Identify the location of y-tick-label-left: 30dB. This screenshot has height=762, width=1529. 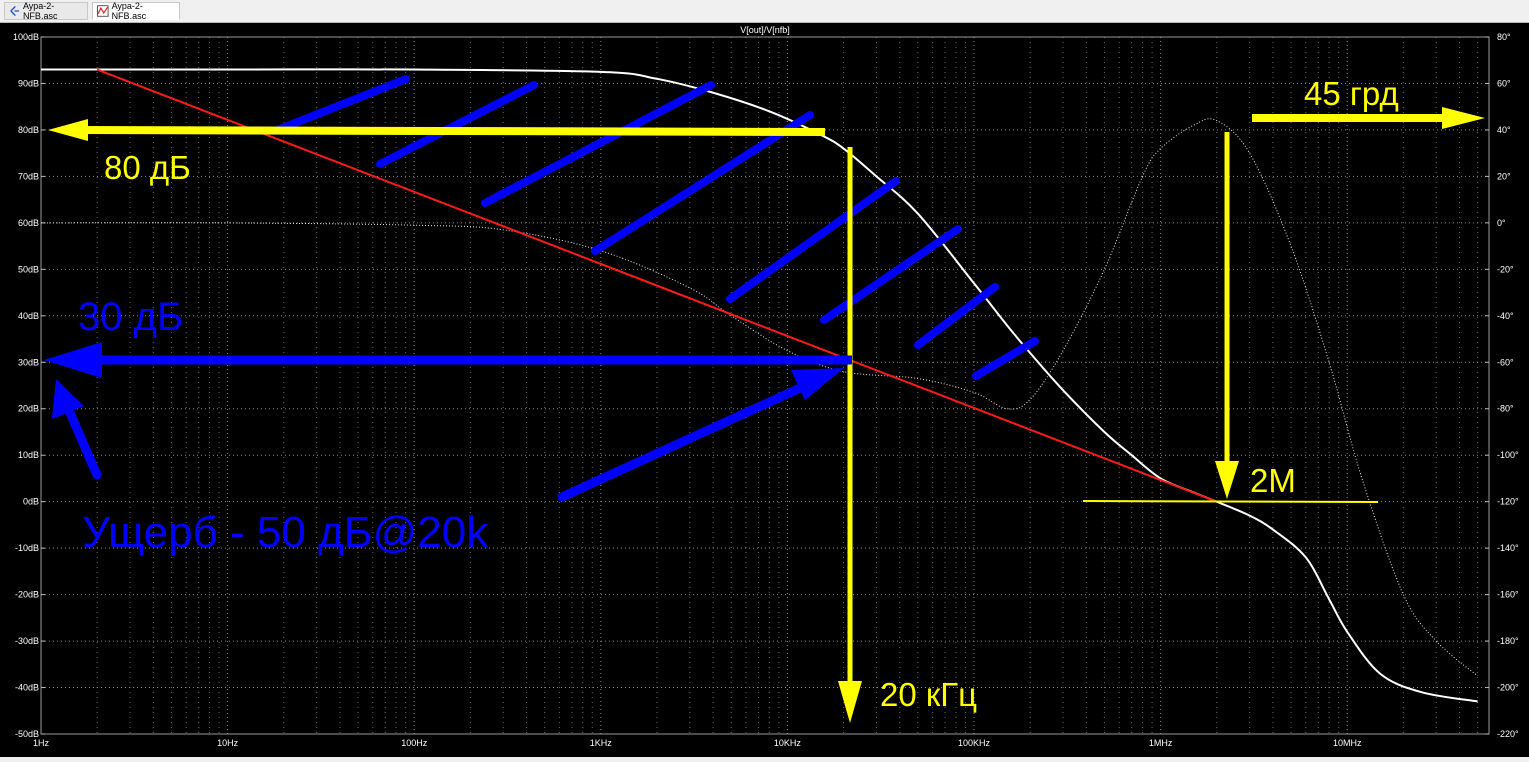
(28, 362).